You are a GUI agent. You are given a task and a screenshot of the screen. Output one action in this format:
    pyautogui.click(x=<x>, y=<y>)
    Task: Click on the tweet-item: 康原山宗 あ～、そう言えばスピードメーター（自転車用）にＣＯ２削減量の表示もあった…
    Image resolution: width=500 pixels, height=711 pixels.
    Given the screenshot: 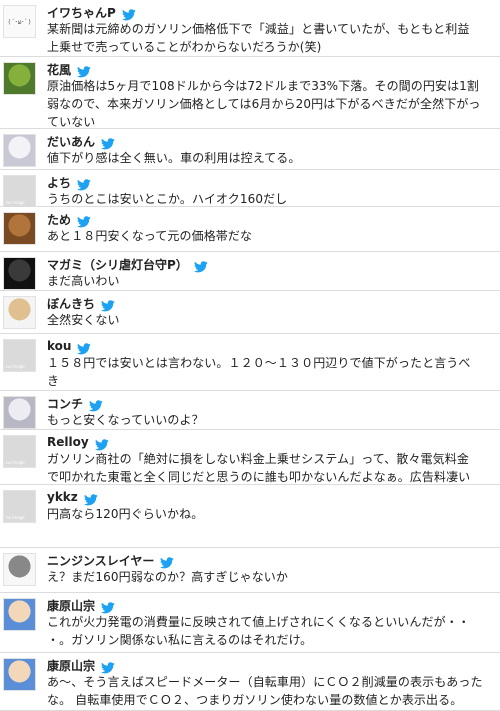 What is the action you would take?
    pyautogui.click(x=250, y=682)
    